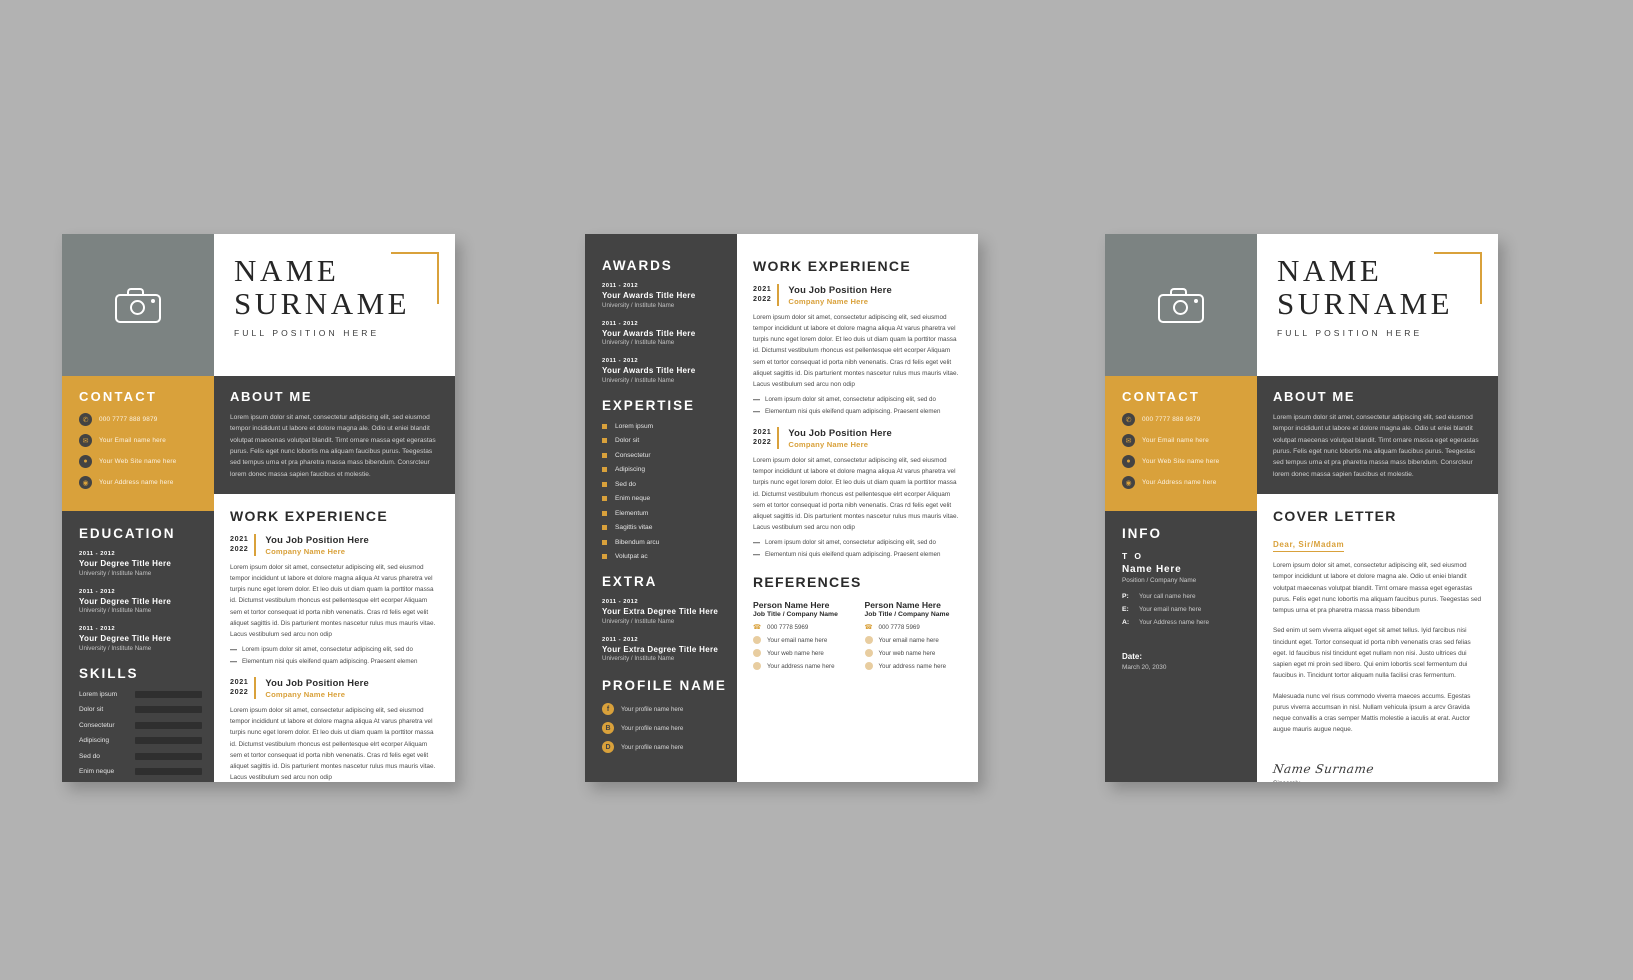 The width and height of the screenshot is (1633, 980). What do you see at coordinates (912, 666) in the screenshot?
I see `reference-address: Your address name here` at bounding box center [912, 666].